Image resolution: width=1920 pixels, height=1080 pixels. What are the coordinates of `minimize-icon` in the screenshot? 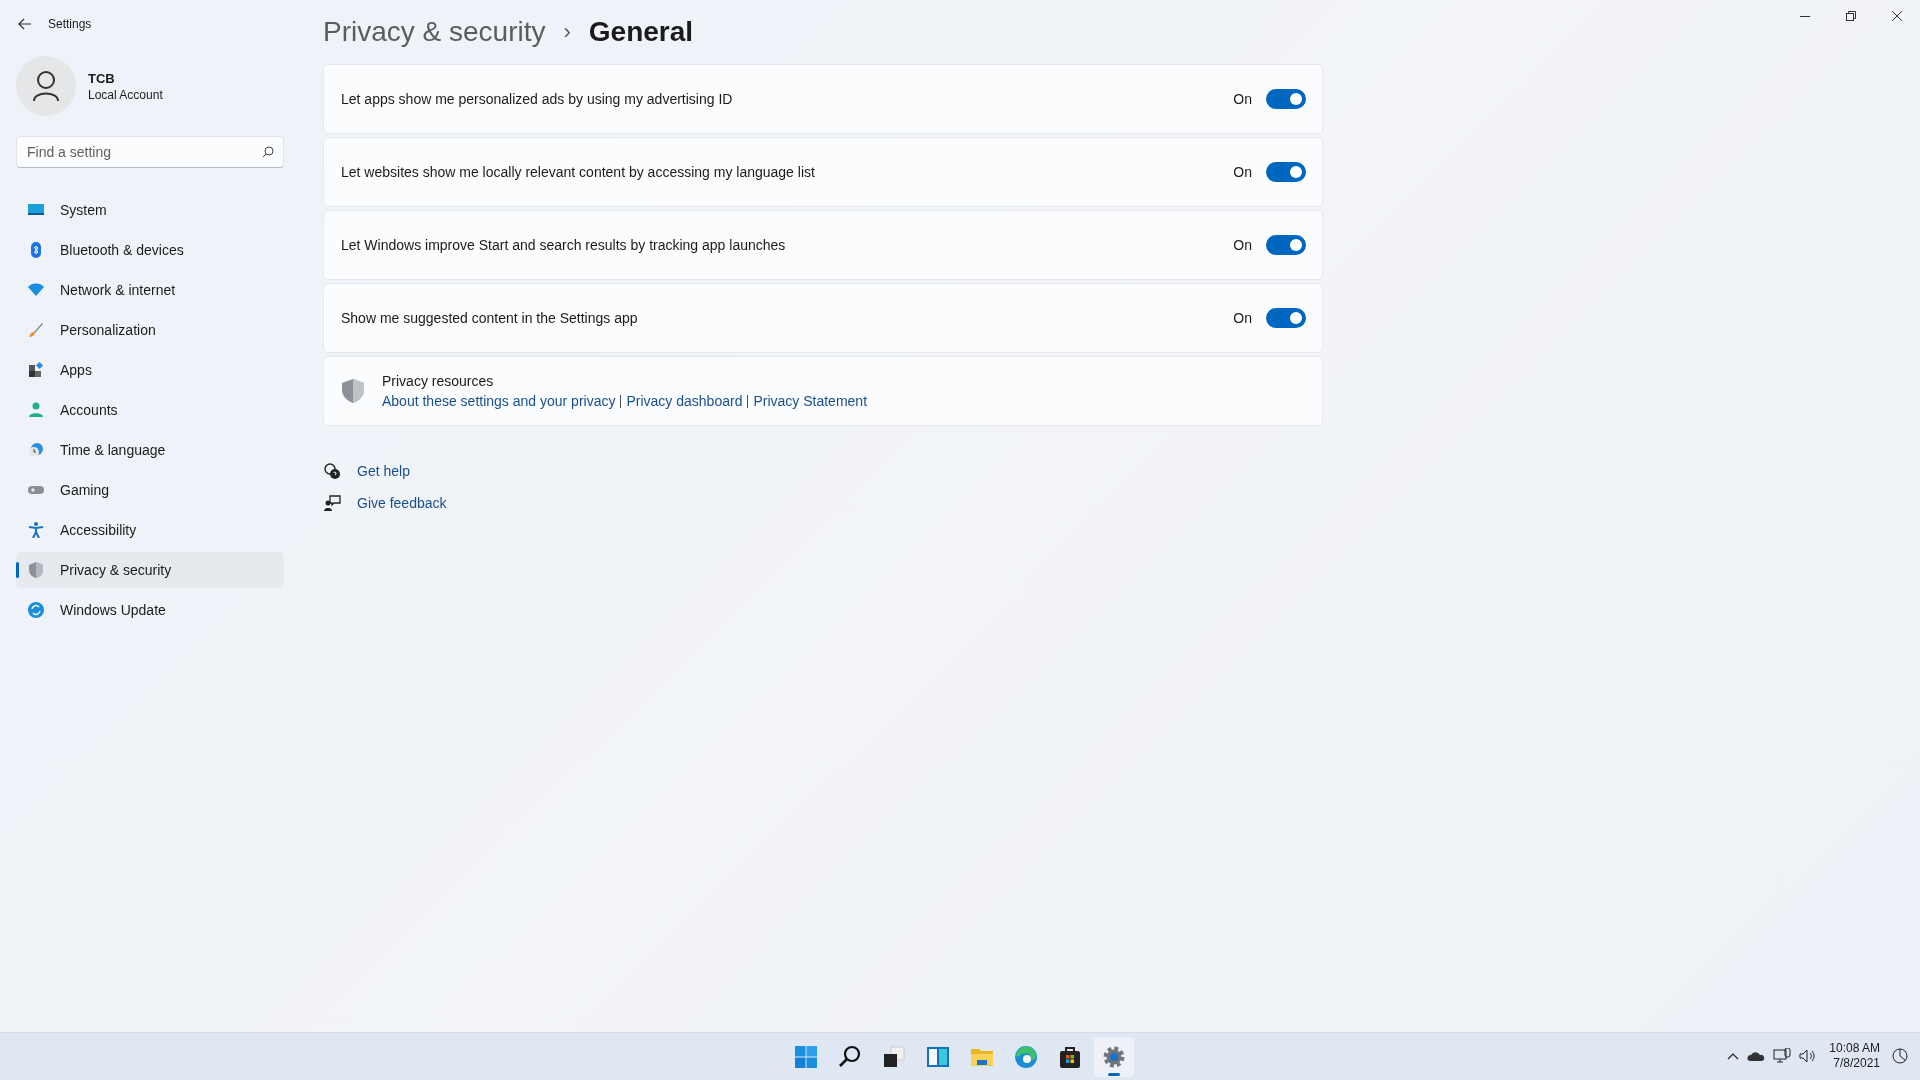 It's located at (1805, 16).